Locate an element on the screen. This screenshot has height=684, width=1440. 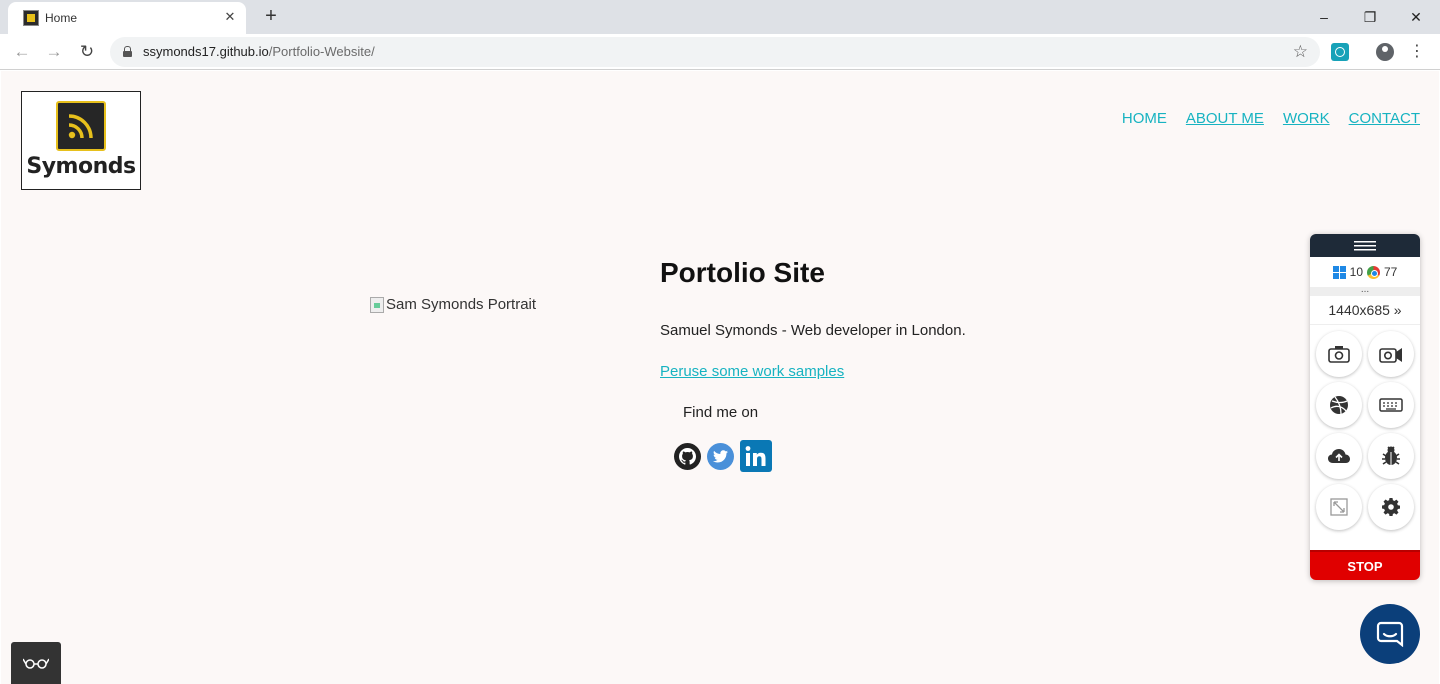
dribbble-icon is located at coordinates (1339, 405).